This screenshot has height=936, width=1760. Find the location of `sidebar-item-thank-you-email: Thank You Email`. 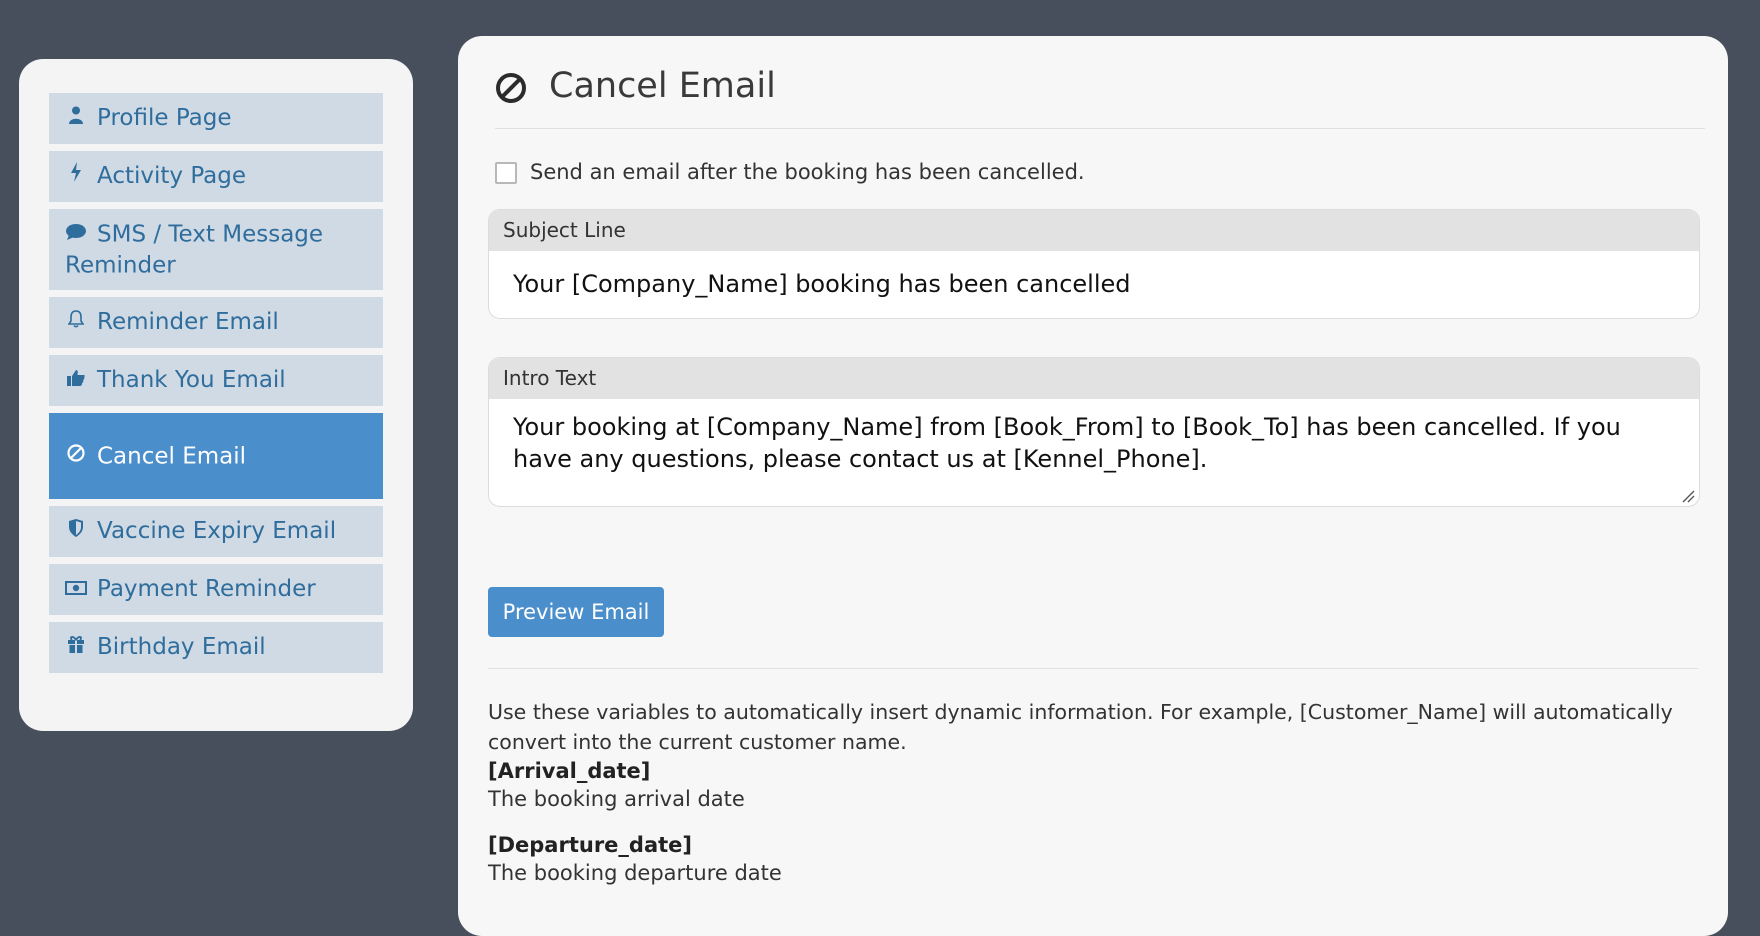

sidebar-item-thank-you-email: Thank You Email is located at coordinates (216, 380).